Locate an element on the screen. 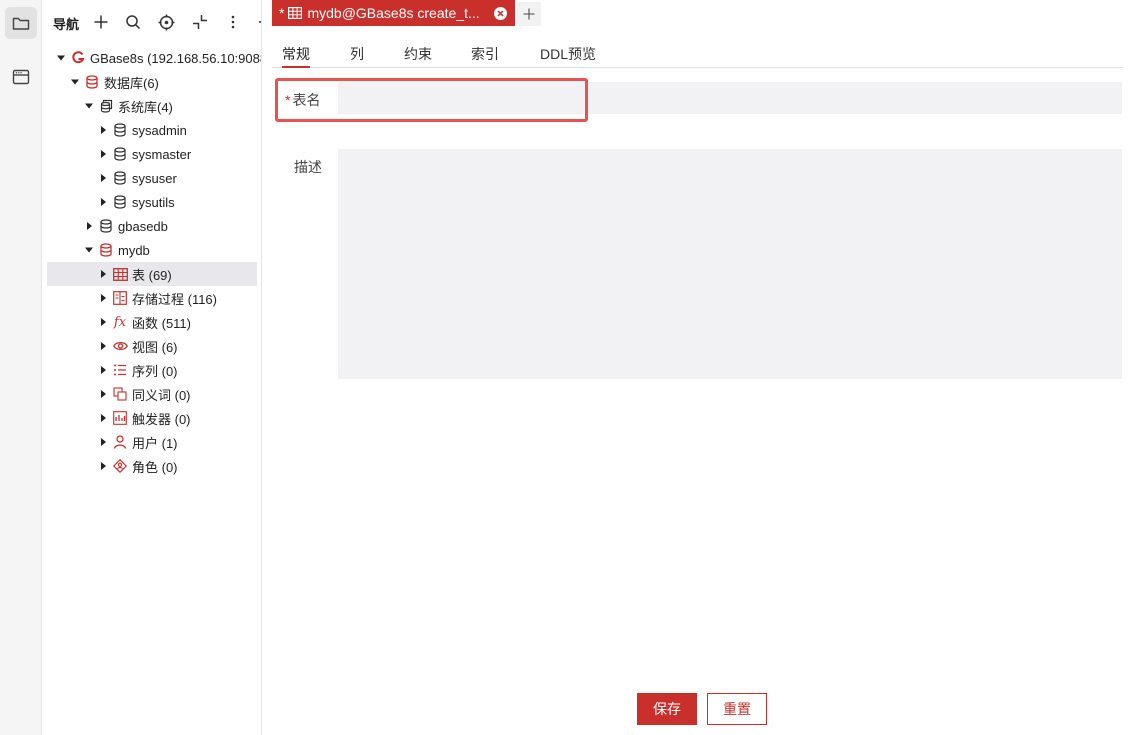 This screenshot has width=1145, height=735. modified-marker: * is located at coordinates (282, 13).